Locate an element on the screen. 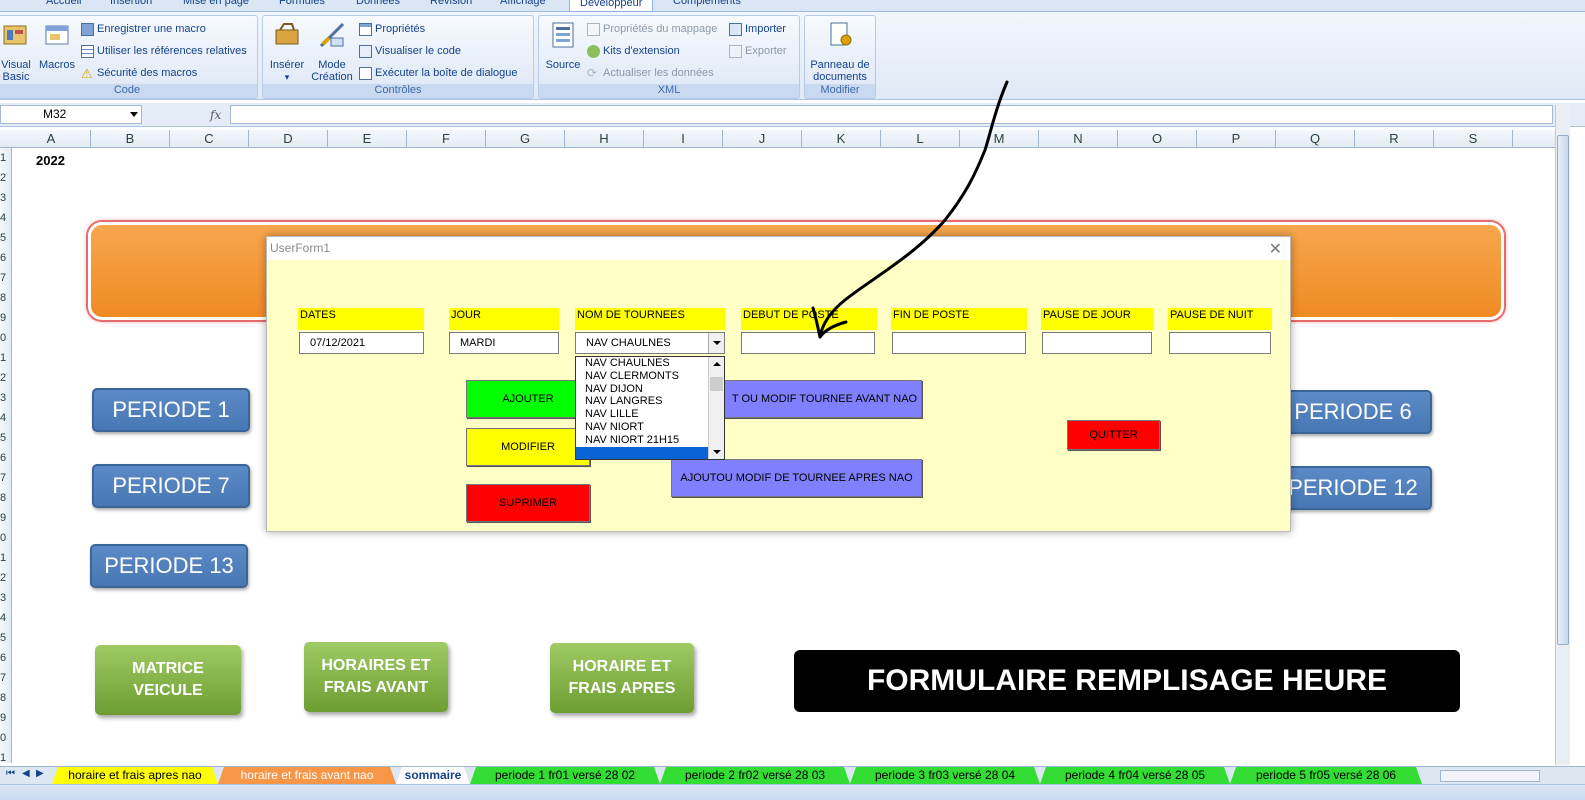  dates-field: 07/12/2021 is located at coordinates (361, 343).